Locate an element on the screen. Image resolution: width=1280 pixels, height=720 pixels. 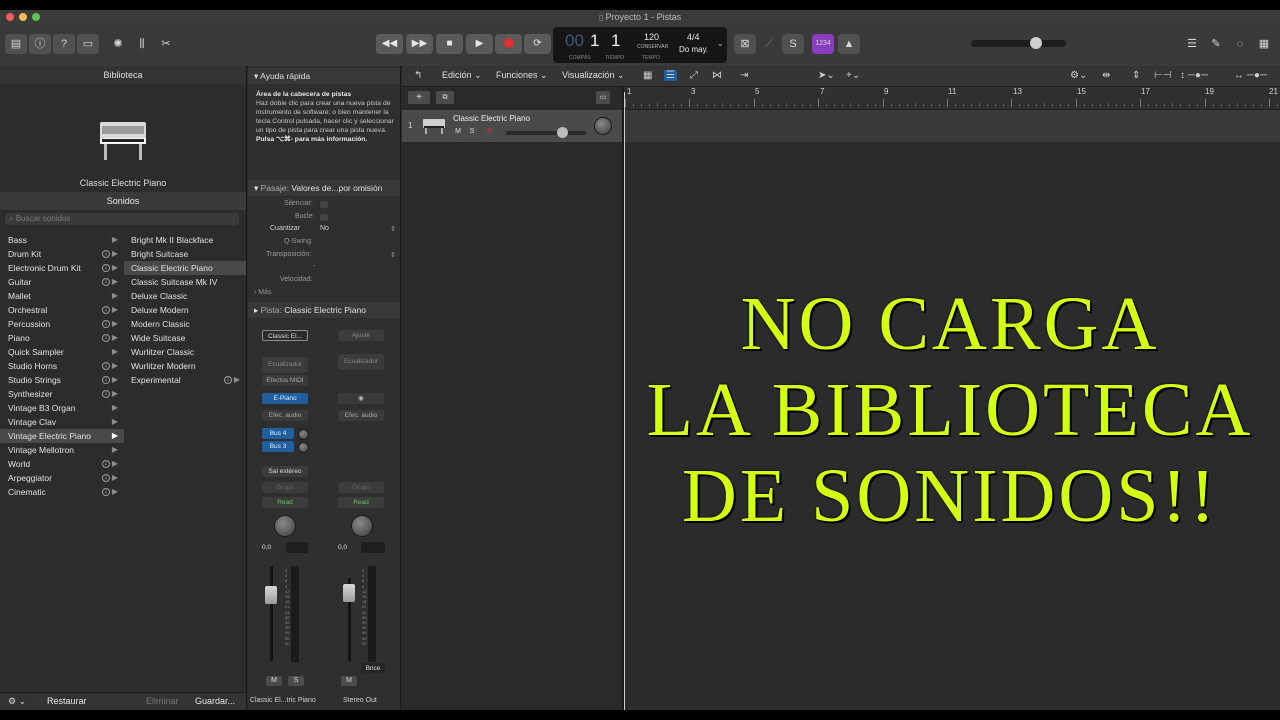
minimize-window-button is located at coordinates (23, 17).